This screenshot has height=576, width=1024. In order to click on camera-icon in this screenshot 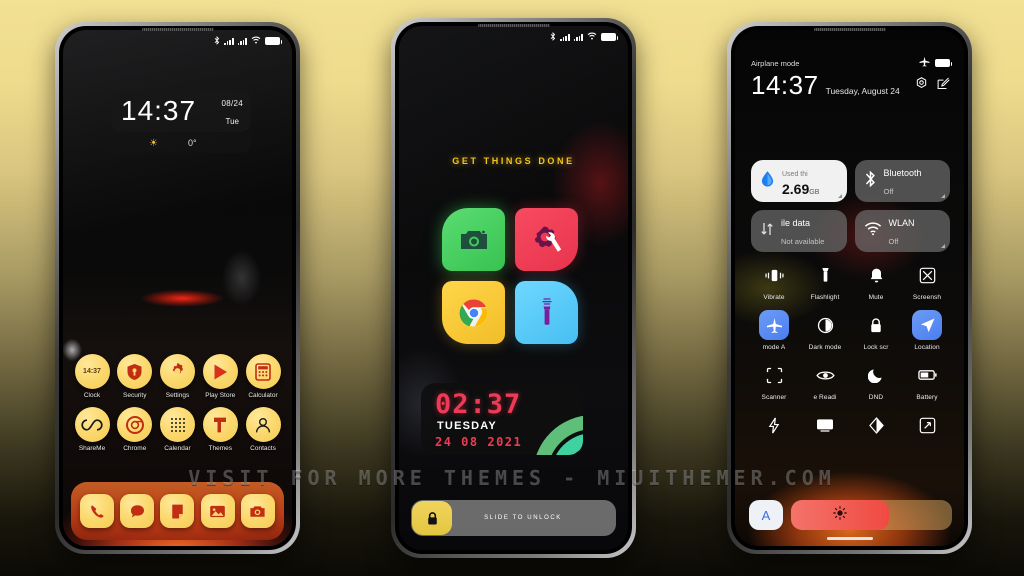, I will do `click(257, 511)`.